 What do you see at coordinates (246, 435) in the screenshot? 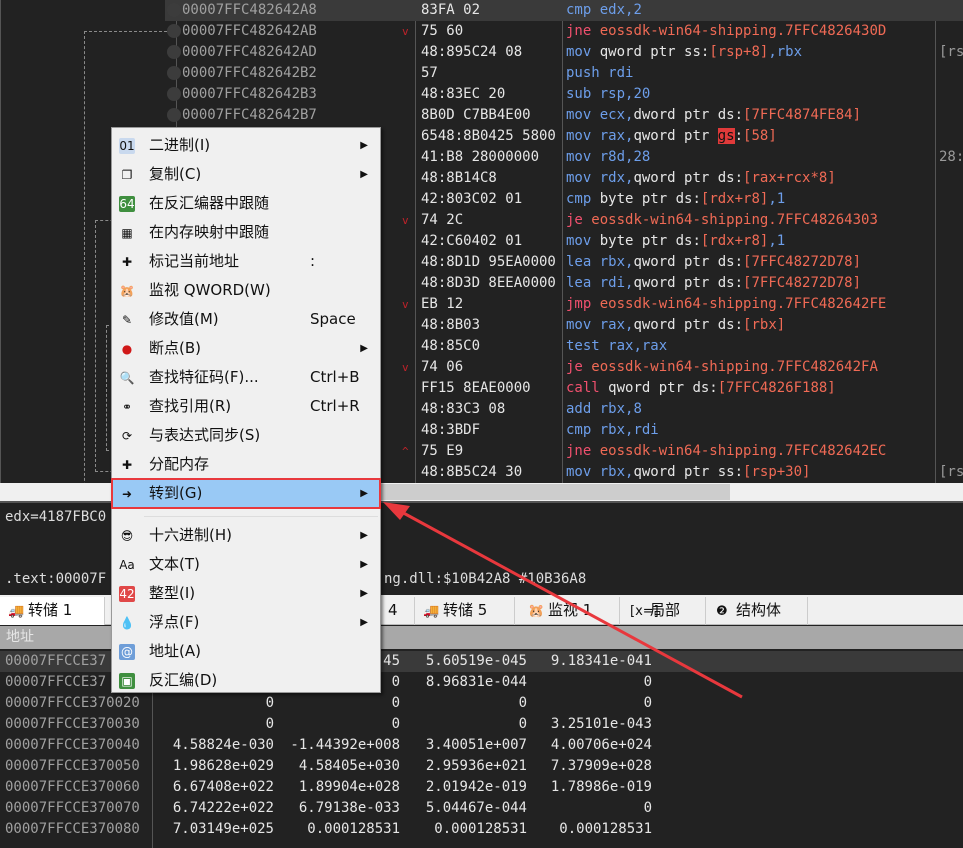
I see `menu-item-10: ⟳ 与表达式同步(S)` at bounding box center [246, 435].